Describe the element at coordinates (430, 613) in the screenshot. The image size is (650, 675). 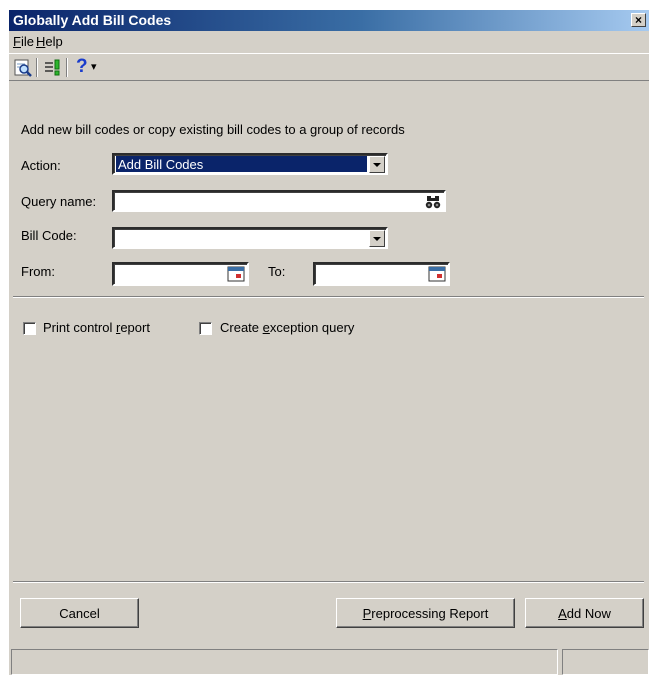
I see `preprocess-label-rest: reprocessing Report` at that location.